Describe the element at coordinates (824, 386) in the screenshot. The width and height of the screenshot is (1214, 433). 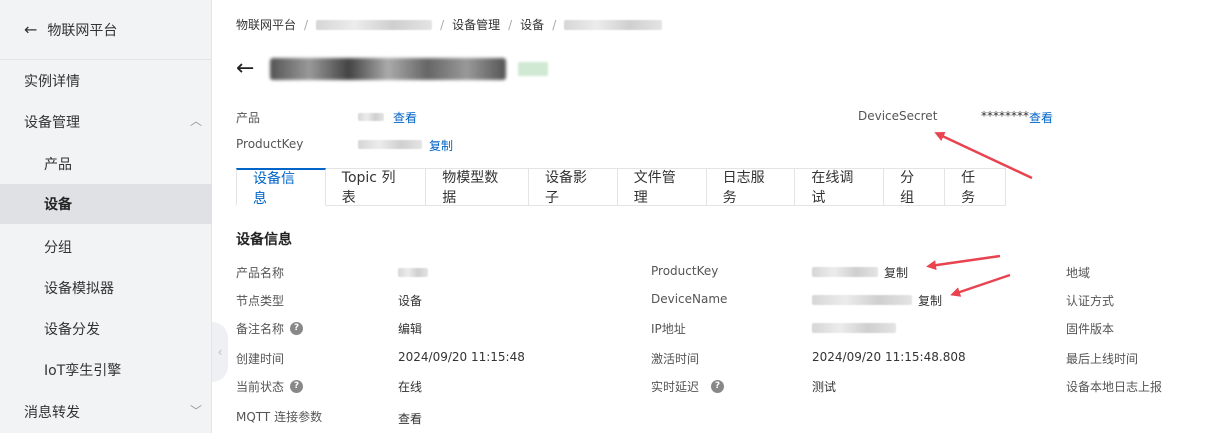
I see `latency-test-link: 测试` at that location.